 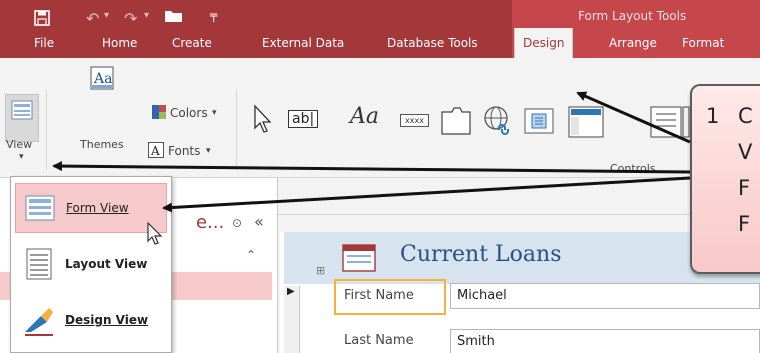 What do you see at coordinates (320, 270) in the screenshot?
I see `layout-selector-icon: ⊞` at bounding box center [320, 270].